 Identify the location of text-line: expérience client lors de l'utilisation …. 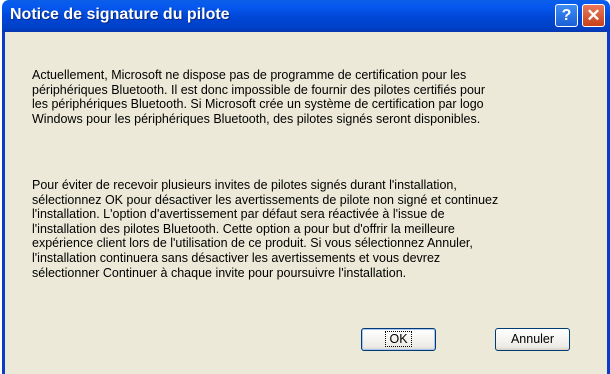
(252, 243).